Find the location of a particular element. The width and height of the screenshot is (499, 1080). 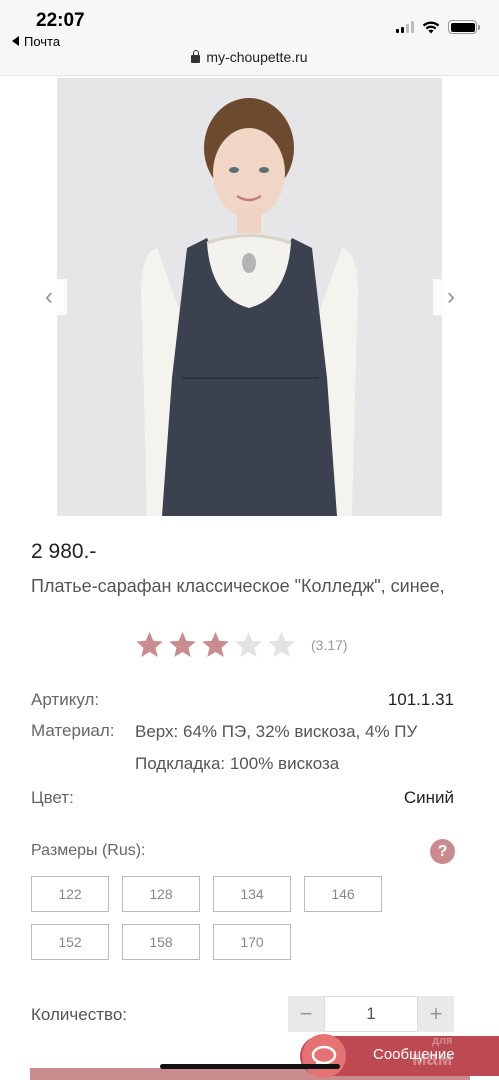

home-indicator is located at coordinates (250, 1066).